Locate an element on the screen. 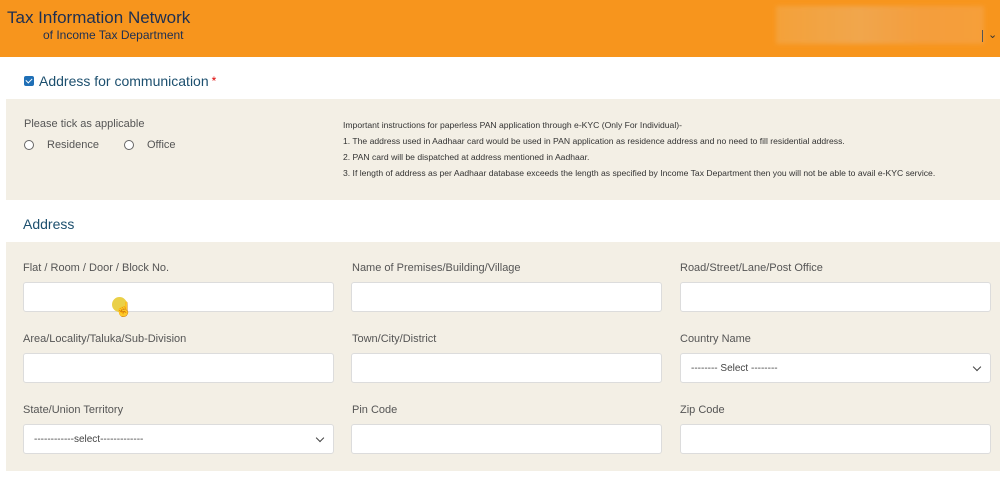  state-selected-value: ------------select------------- is located at coordinates (89, 439).